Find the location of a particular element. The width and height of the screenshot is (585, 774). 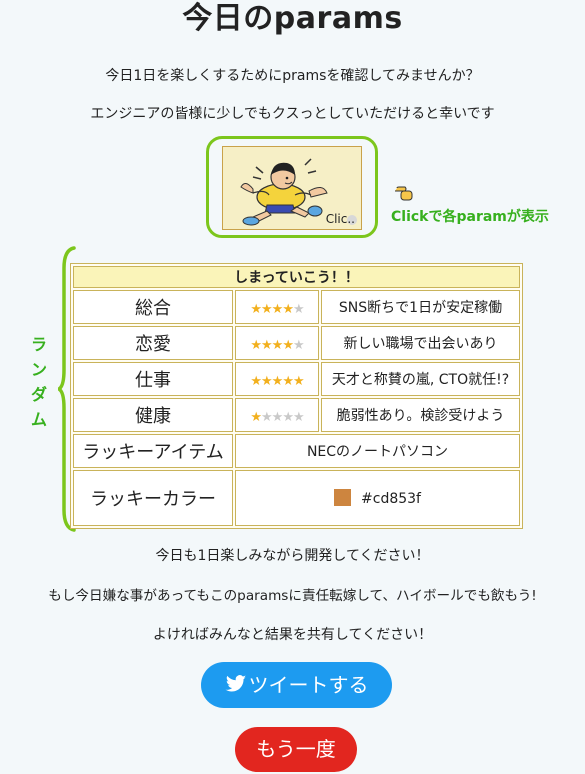

lucky-item-label: ラッキーアイテム is located at coordinates (153, 451).